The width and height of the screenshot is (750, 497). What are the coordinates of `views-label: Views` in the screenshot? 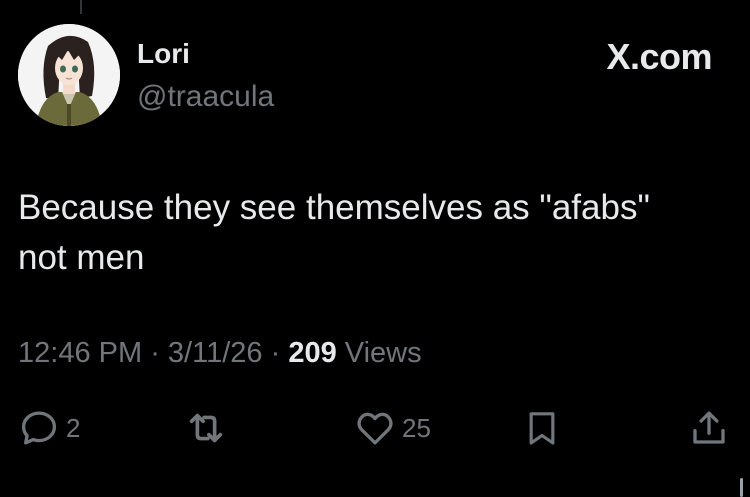 It's located at (379, 353).